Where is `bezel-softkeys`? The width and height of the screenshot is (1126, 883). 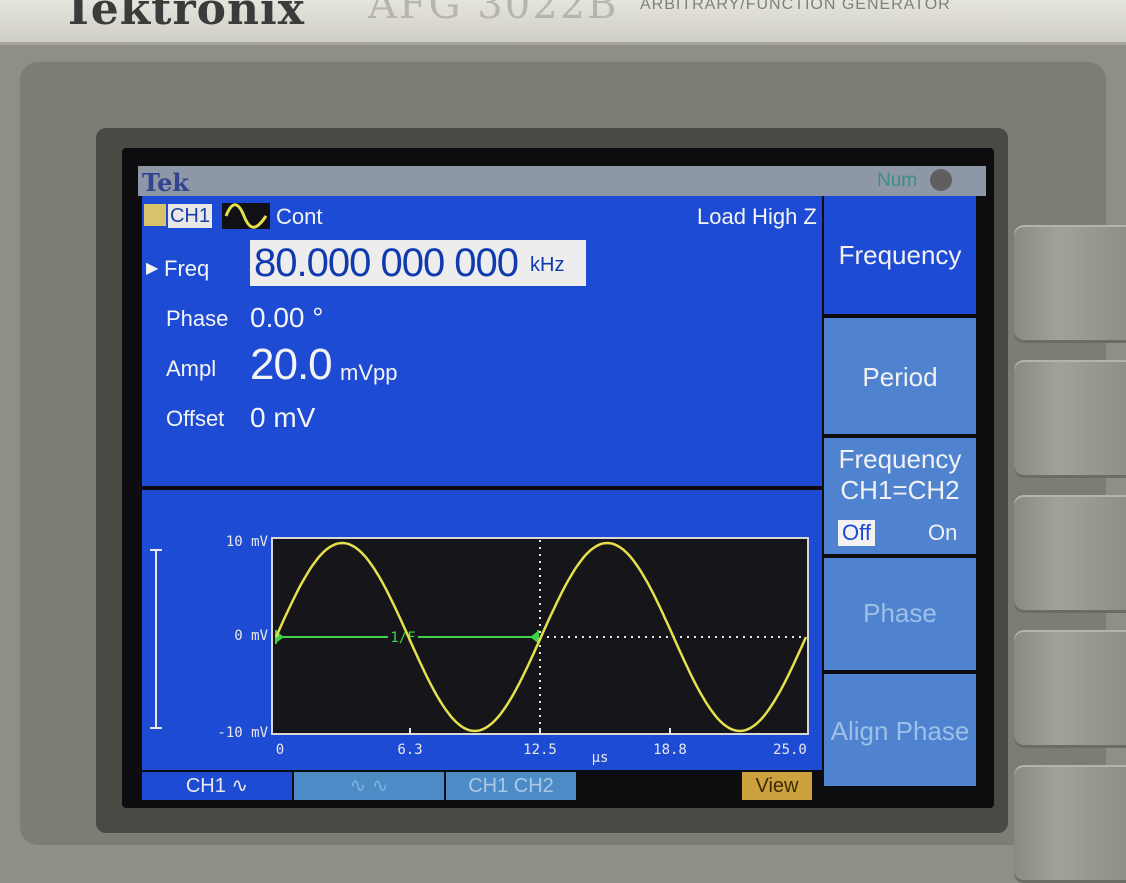 bezel-softkeys is located at coordinates (1067, 554).